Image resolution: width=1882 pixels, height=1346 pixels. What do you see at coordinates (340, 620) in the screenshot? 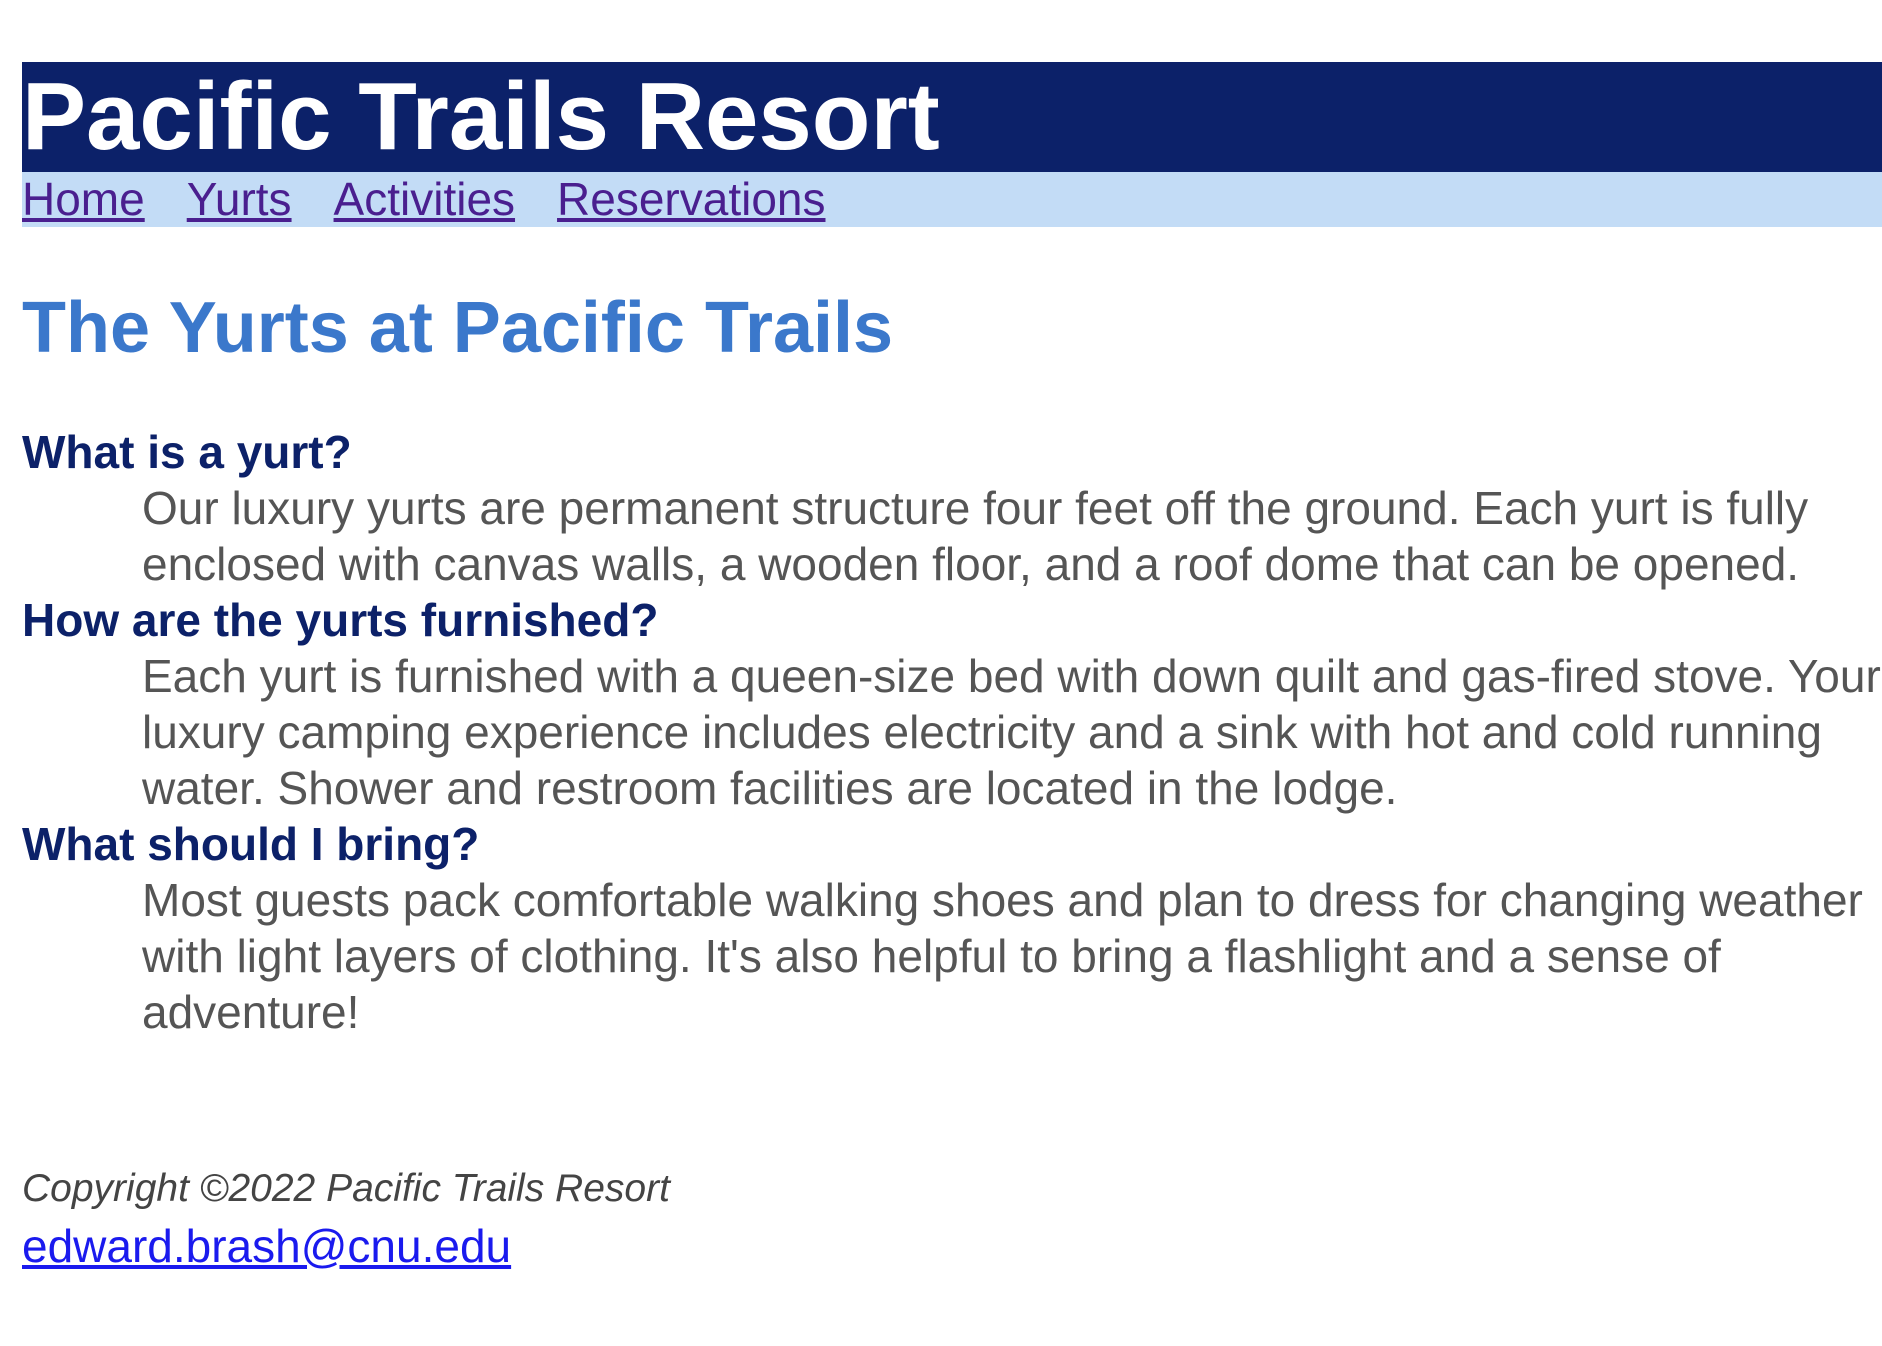
I see `faq-question: How are the yurts furnished?` at bounding box center [340, 620].